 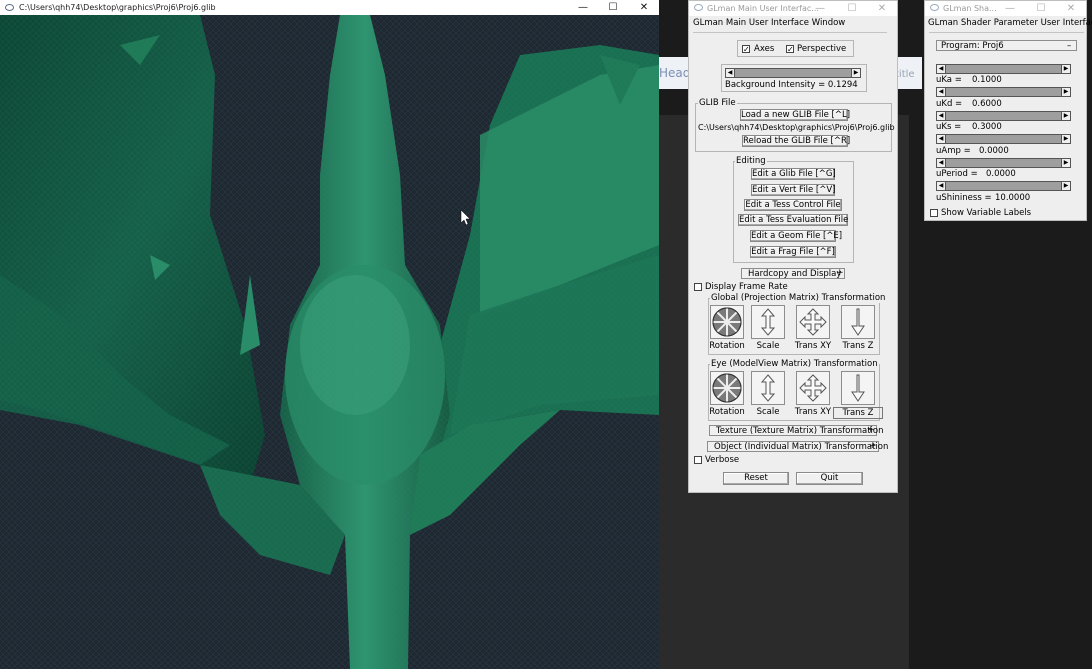 I want to click on ukd-slider: ◀ ▶, so click(x=1003, y=92).